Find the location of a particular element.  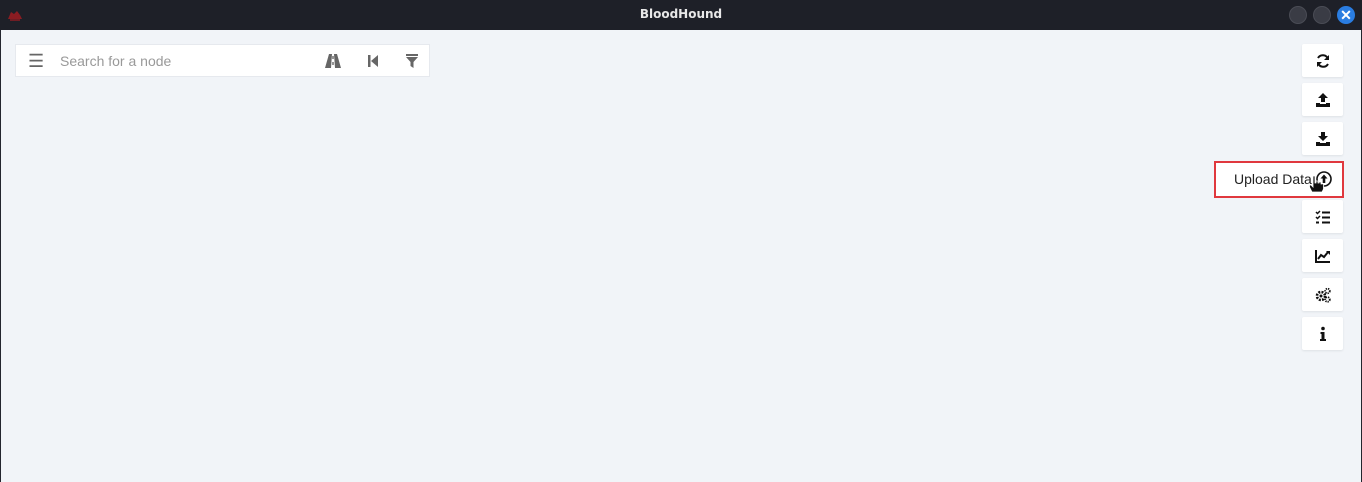

import-graph-button is located at coordinates (1322, 138).